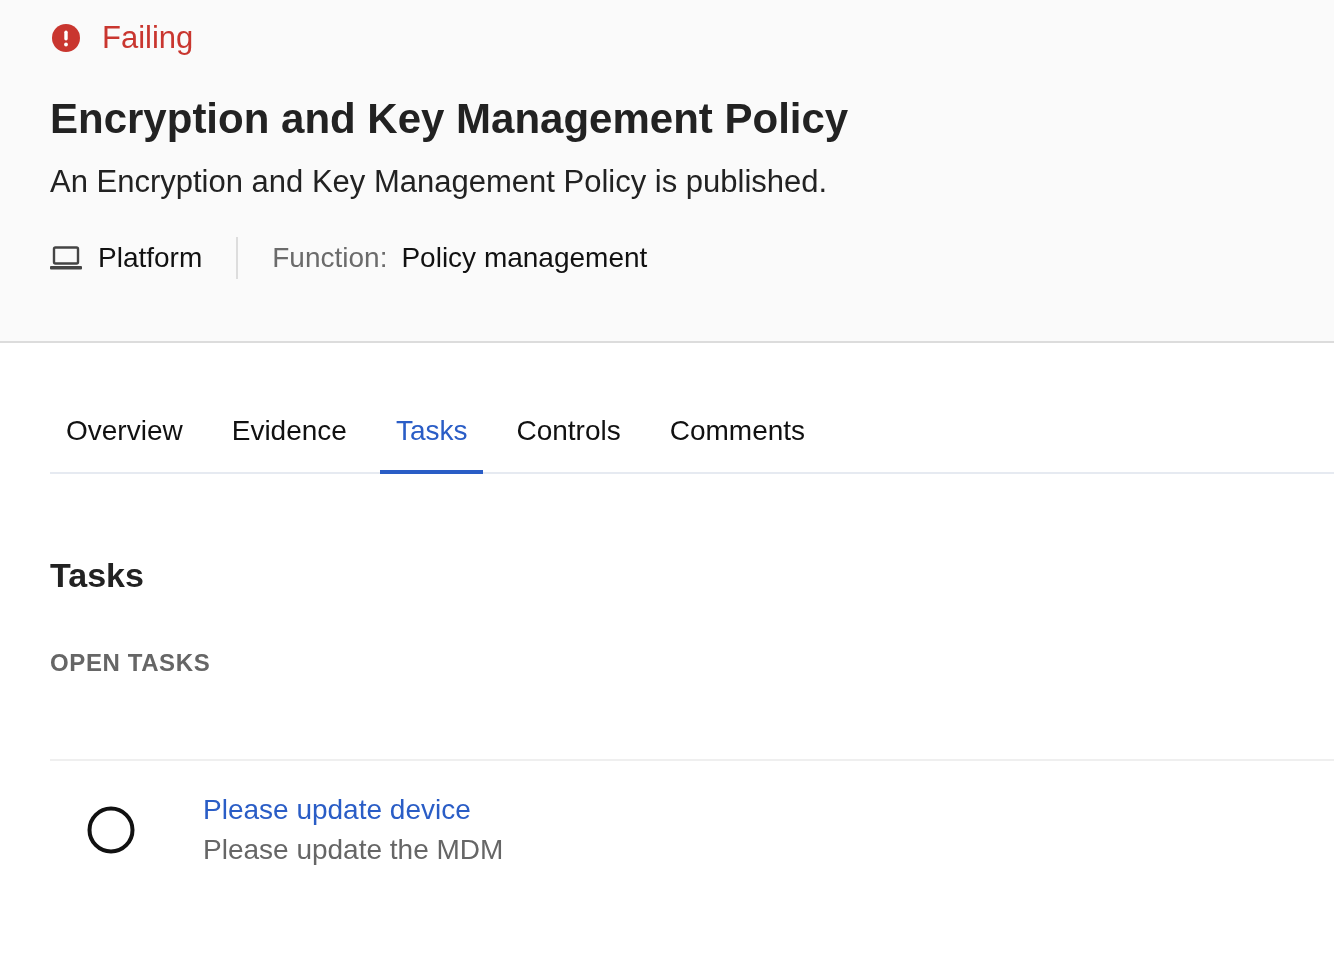  Describe the element at coordinates (66, 258) in the screenshot. I see `laptop-icon` at that location.